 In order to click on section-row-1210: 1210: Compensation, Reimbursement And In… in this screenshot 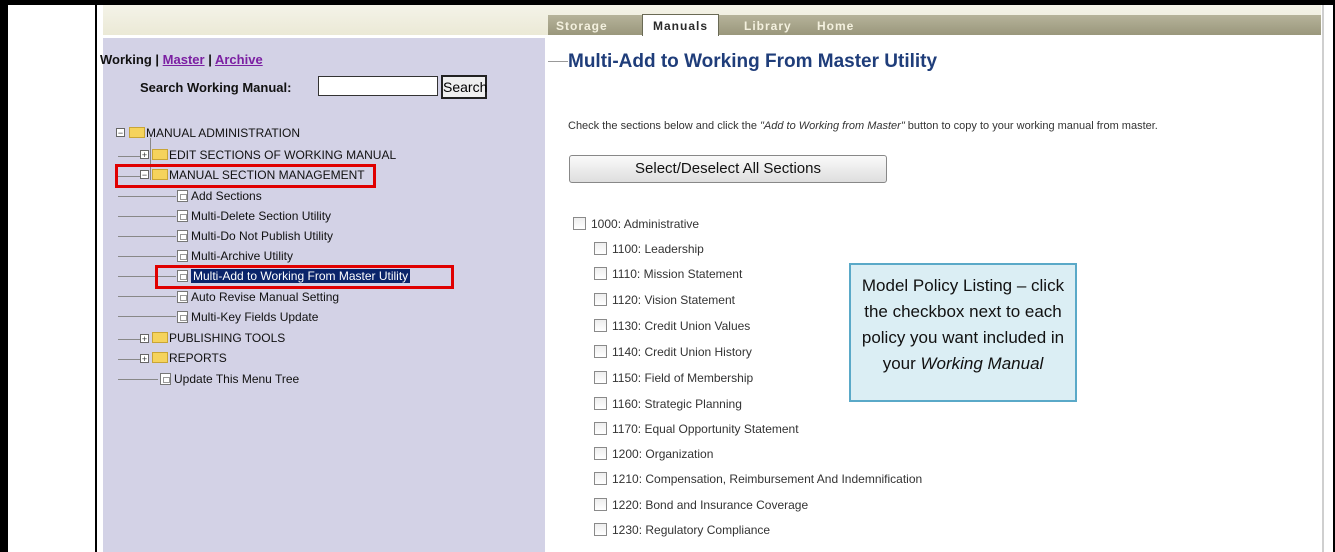, I will do `click(758, 479)`.